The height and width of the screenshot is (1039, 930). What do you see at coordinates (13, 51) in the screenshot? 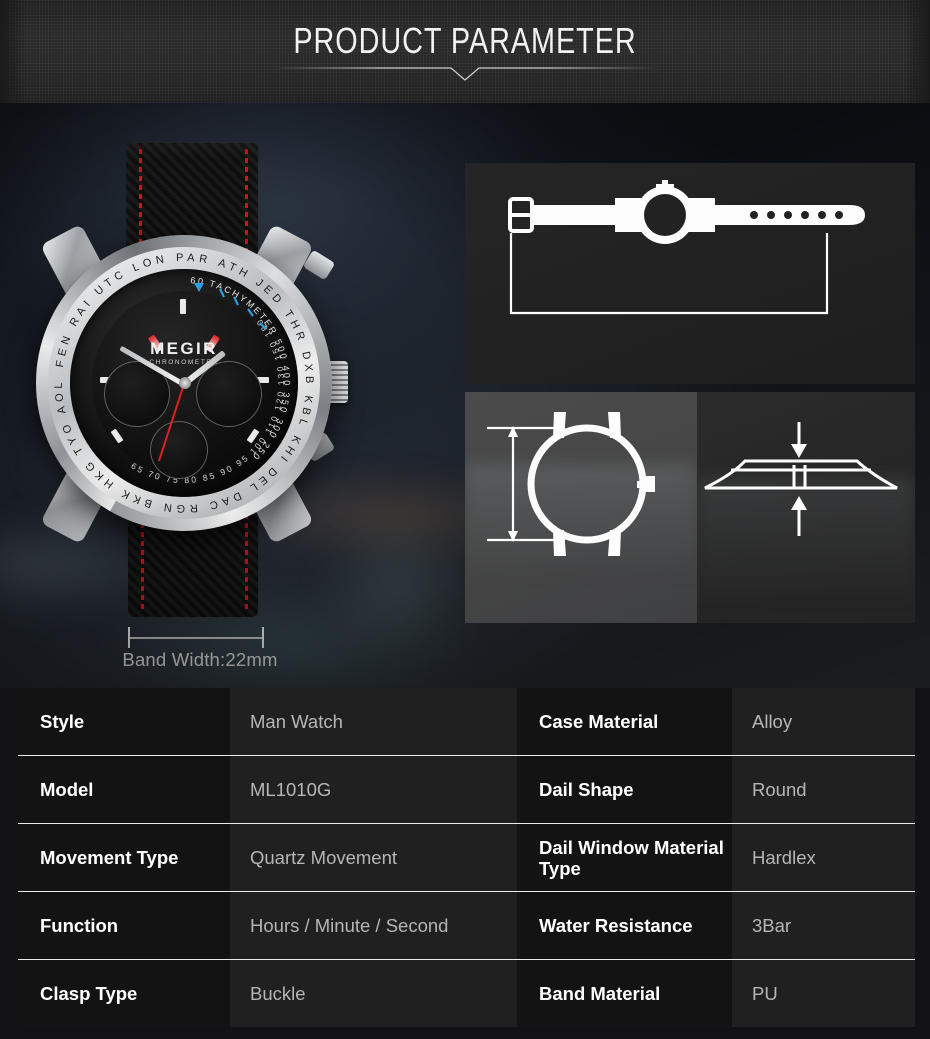
I see `header-left-shade` at bounding box center [13, 51].